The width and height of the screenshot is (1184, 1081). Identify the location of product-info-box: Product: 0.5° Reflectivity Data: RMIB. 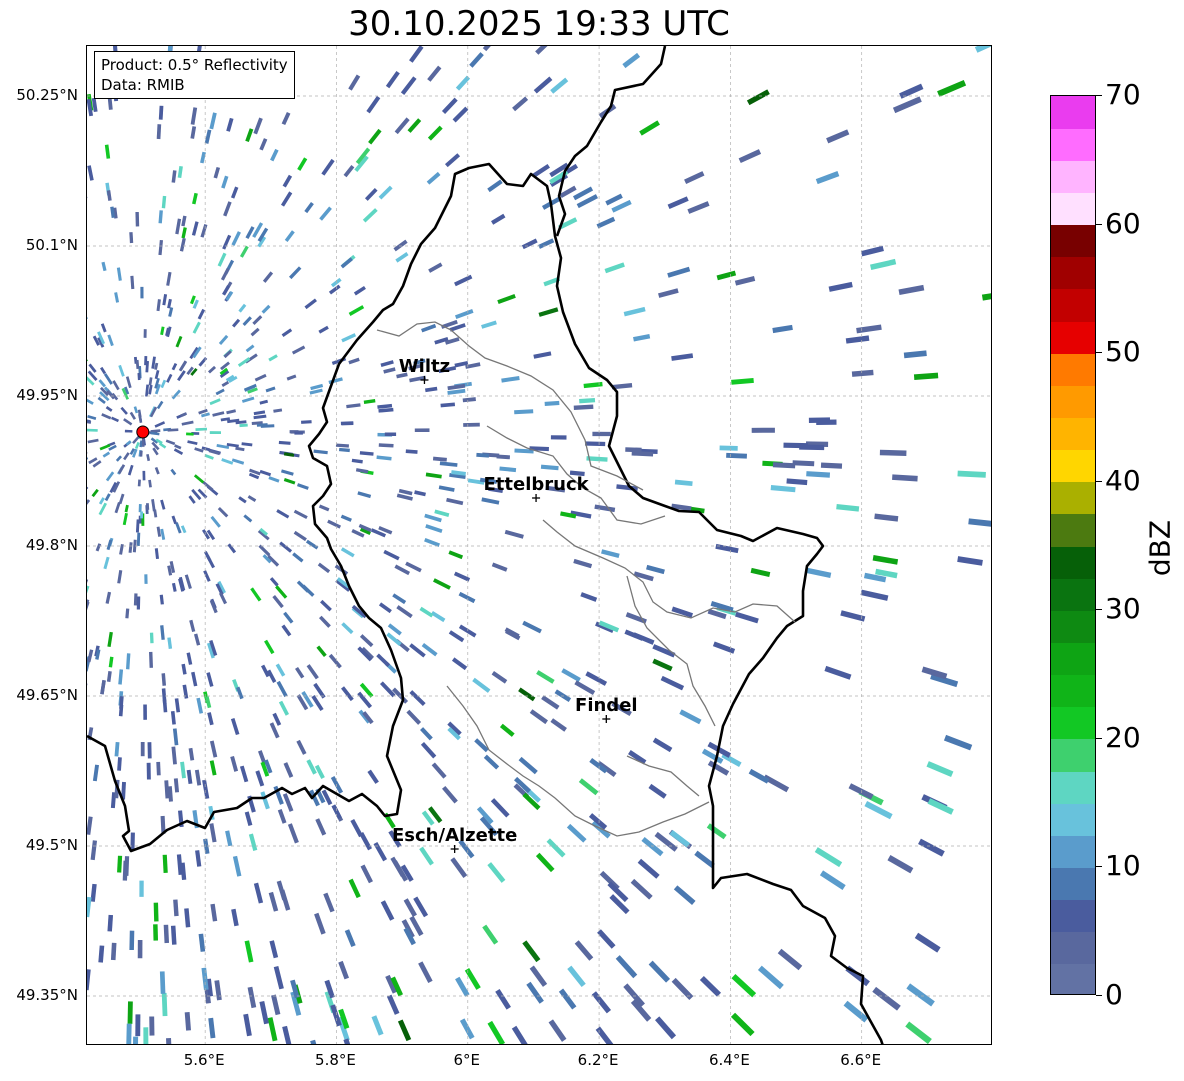
(194, 75).